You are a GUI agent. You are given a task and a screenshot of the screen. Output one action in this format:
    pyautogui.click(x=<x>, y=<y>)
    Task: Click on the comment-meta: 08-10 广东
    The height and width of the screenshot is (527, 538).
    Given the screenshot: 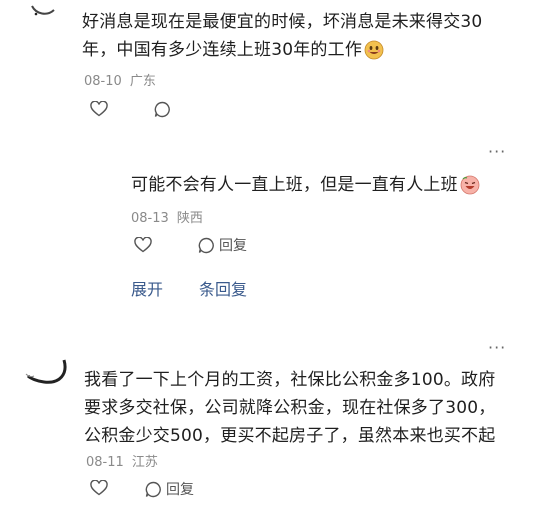 What is the action you would take?
    pyautogui.click(x=120, y=79)
    